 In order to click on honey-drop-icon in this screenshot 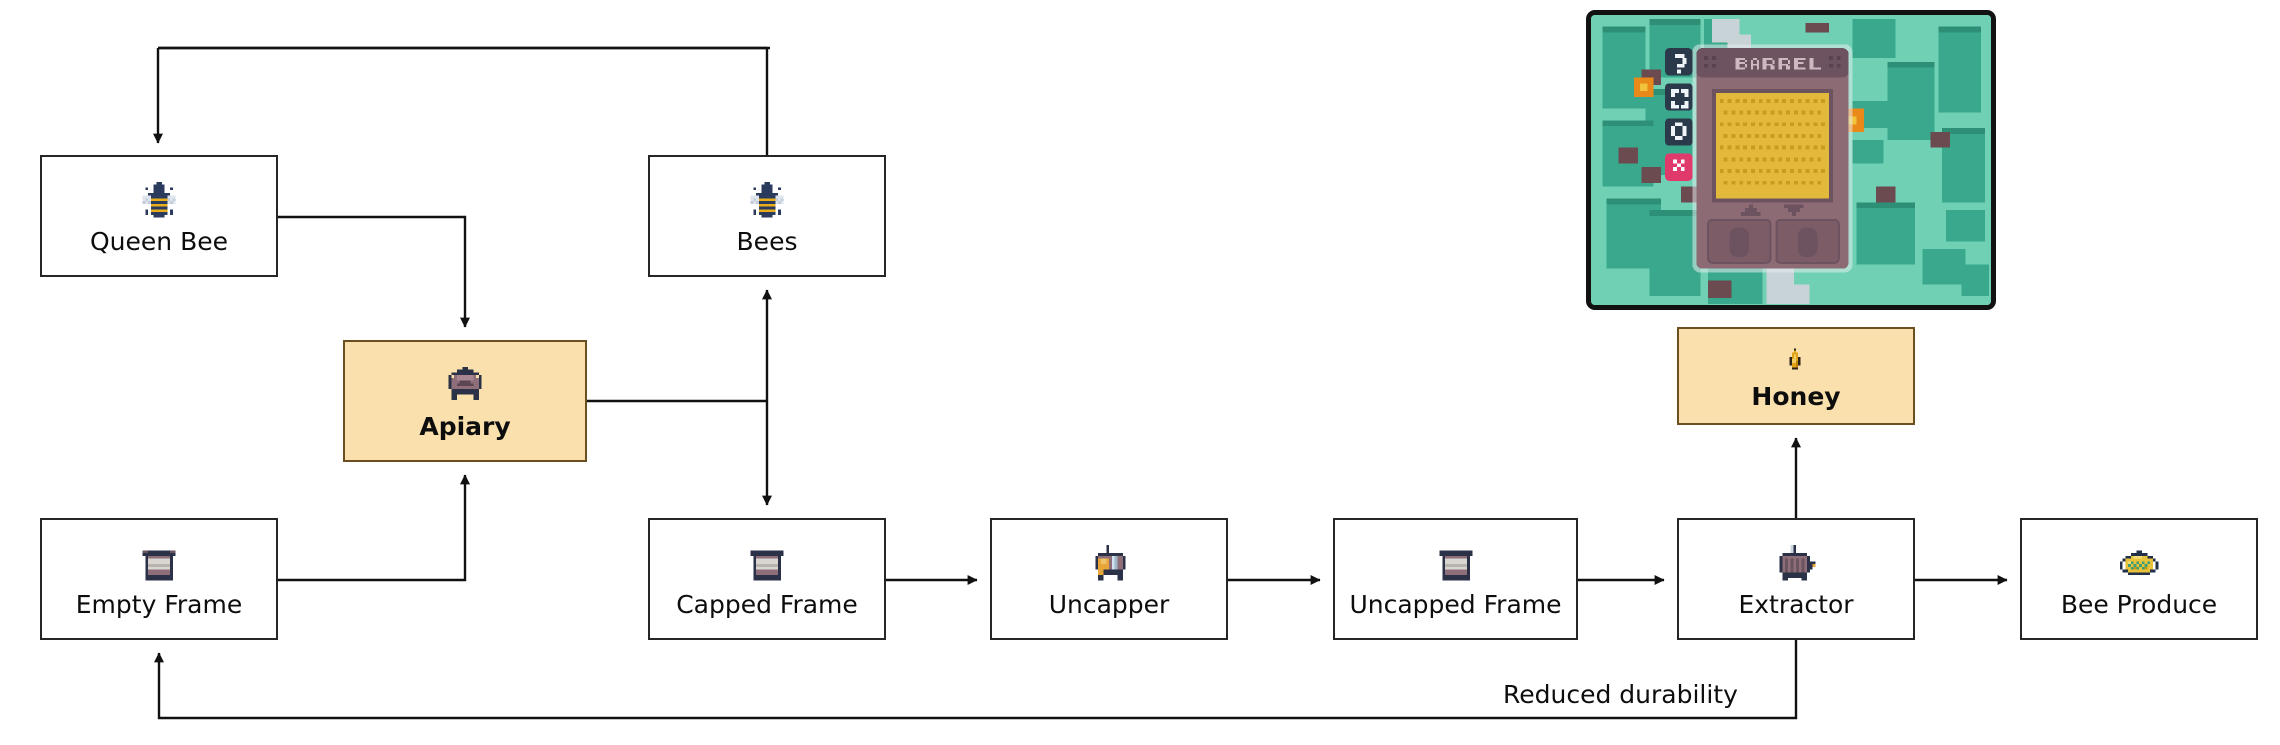, I will do `click(1795, 358)`.